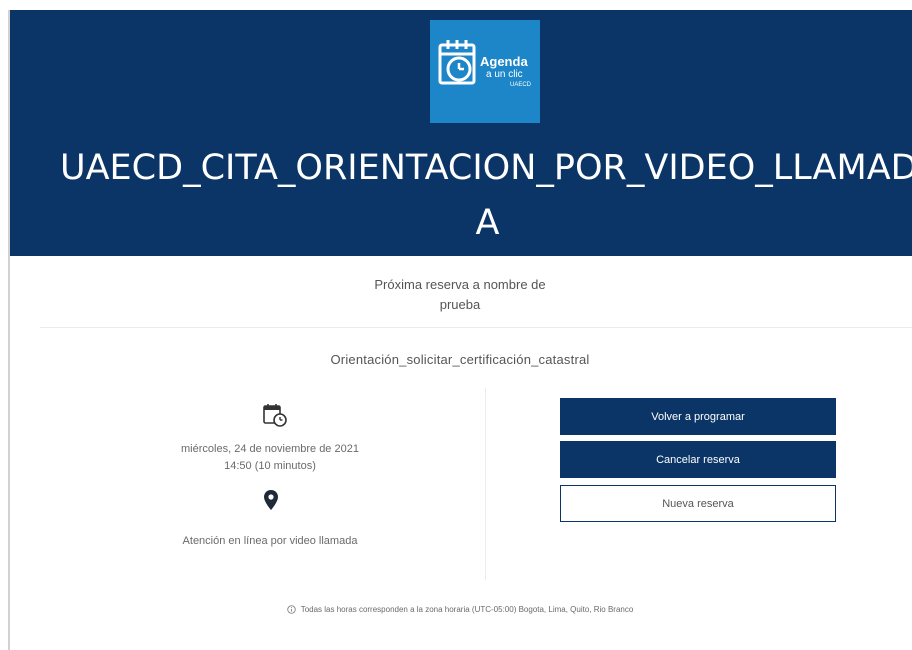  What do you see at coordinates (291, 609) in the screenshot?
I see `info-circle-icon` at bounding box center [291, 609].